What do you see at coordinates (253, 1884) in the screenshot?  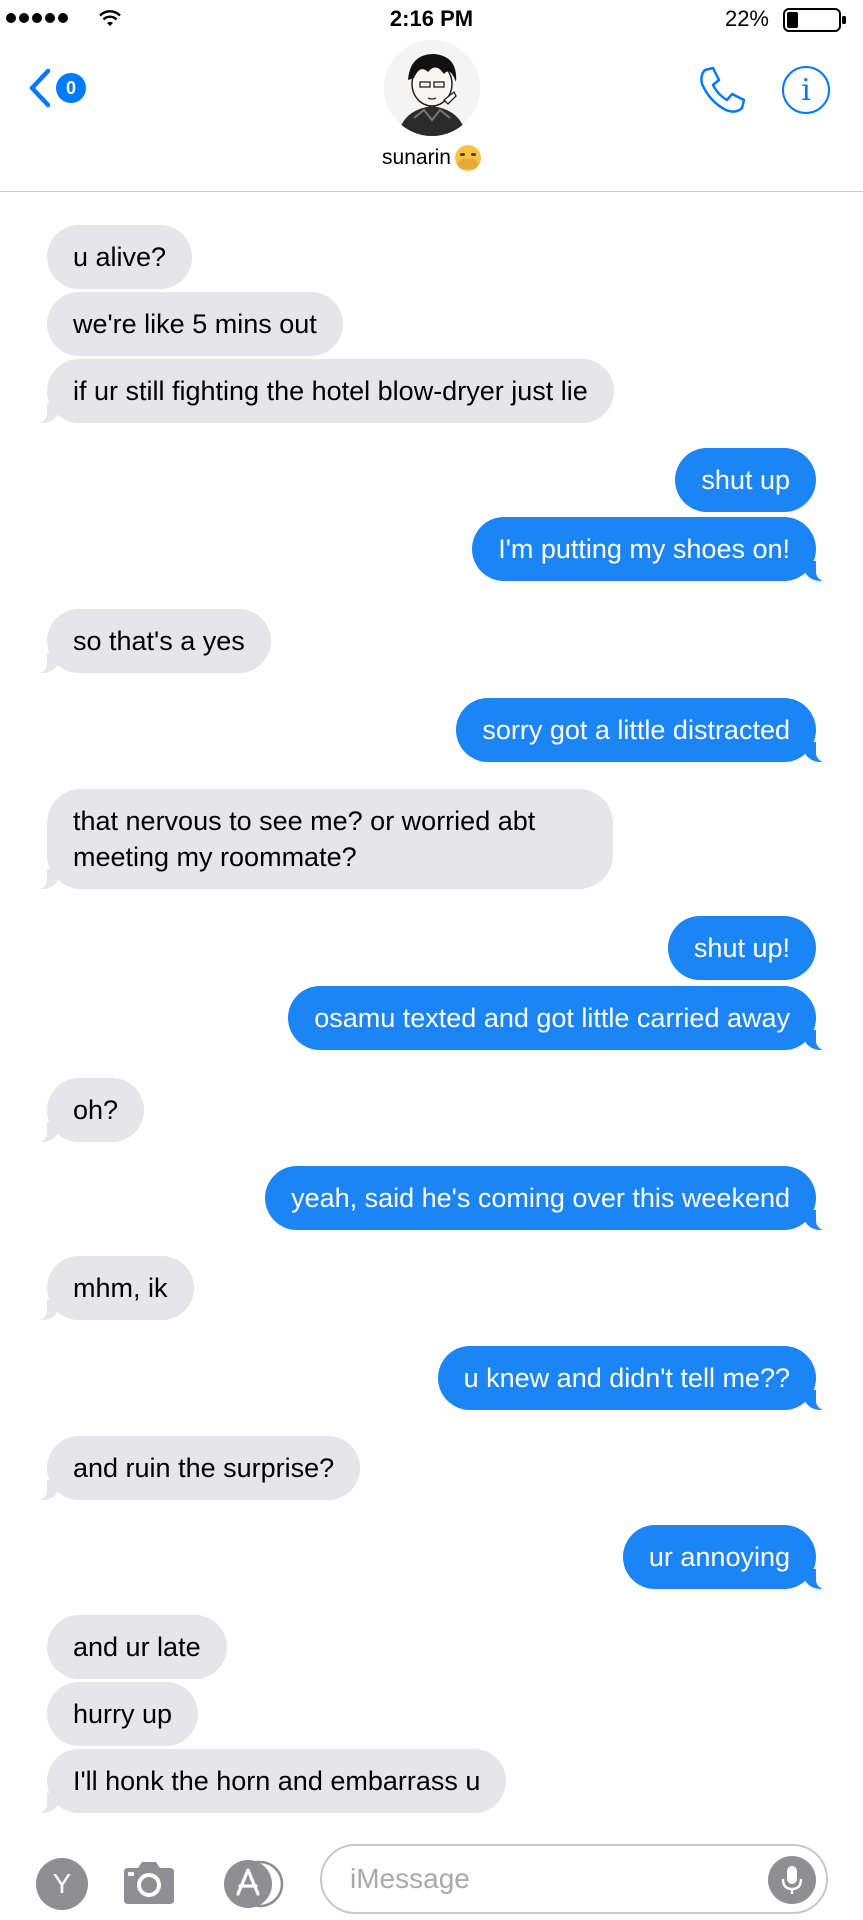 I see `app-store-icon` at bounding box center [253, 1884].